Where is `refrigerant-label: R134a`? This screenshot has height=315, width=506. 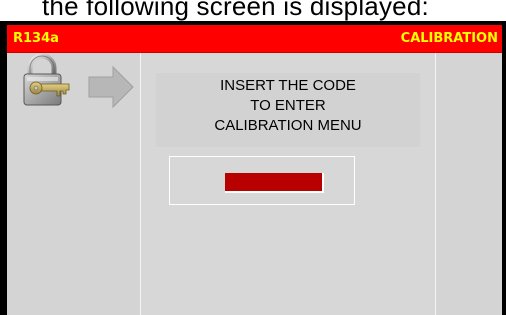
refrigerant-label: R134a is located at coordinates (36, 38).